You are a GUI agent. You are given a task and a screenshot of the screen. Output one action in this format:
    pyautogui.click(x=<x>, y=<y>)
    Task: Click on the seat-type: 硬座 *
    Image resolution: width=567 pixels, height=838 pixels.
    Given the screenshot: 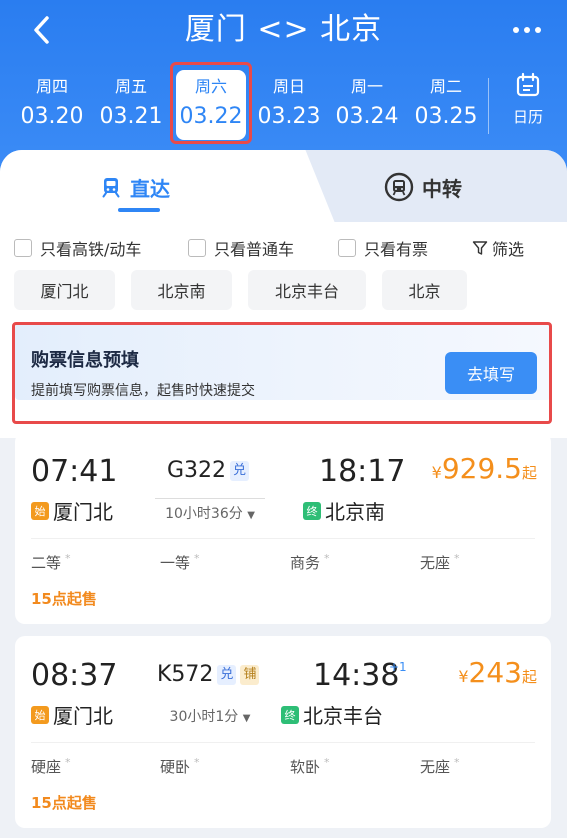 What is the action you would take?
    pyautogui.click(x=51, y=766)
    